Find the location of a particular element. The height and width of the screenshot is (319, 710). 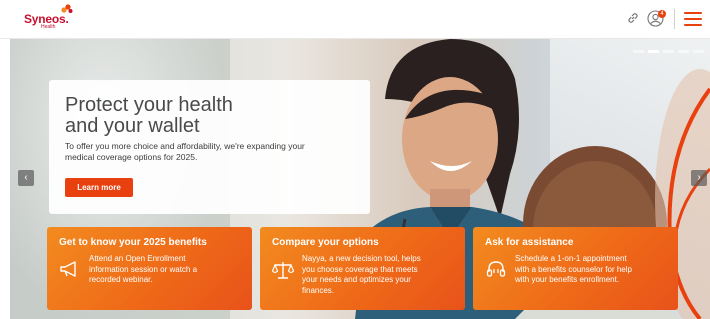

card-title: Ask for assistance is located at coordinates (529, 242).